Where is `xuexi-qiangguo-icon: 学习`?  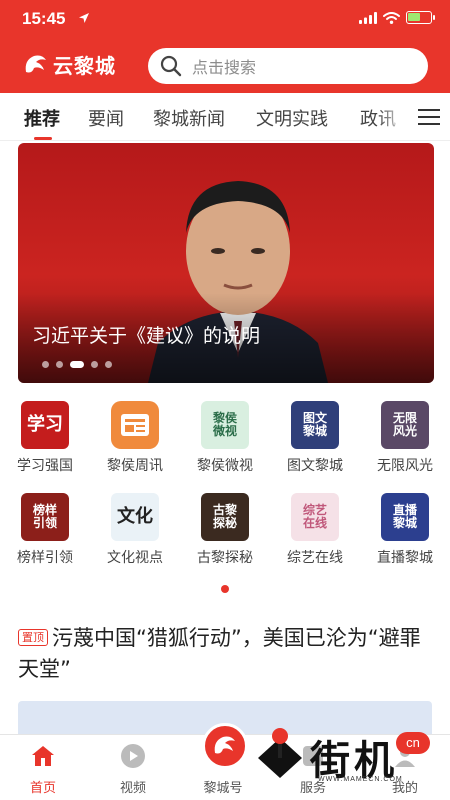 xuexi-qiangguo-icon: 学习 is located at coordinates (45, 425).